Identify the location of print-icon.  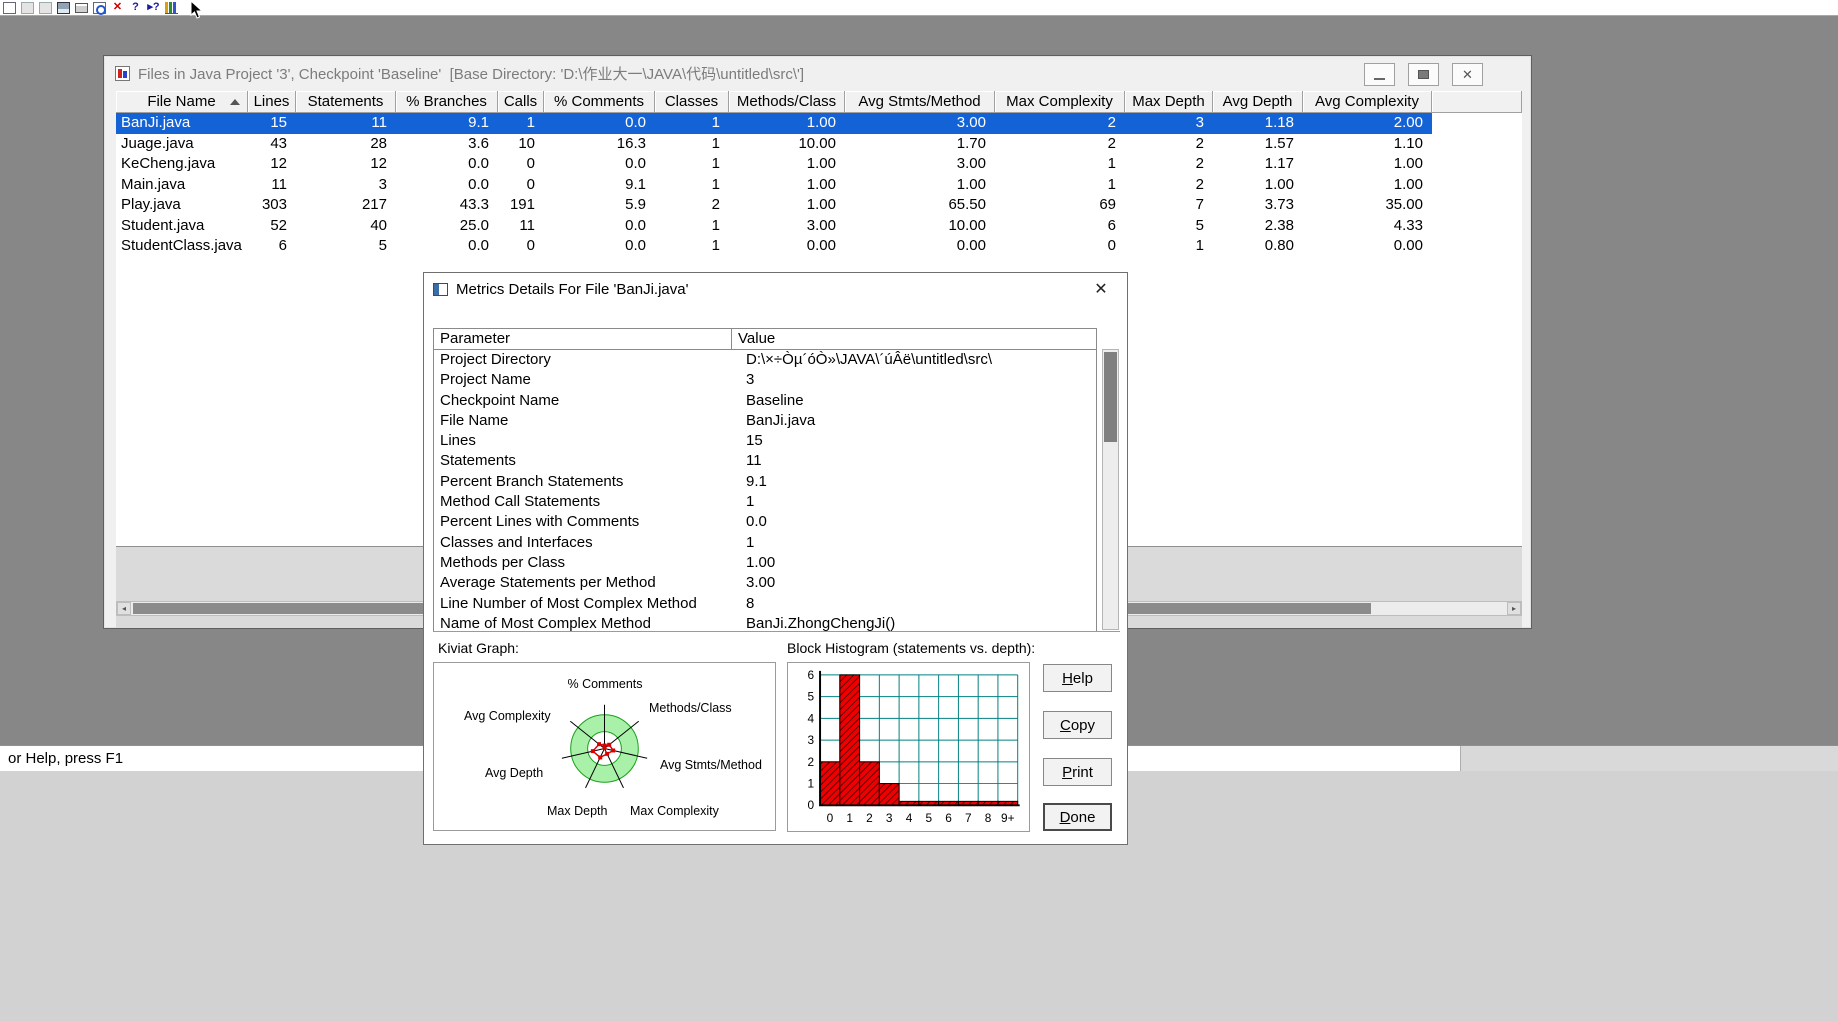
(81, 7).